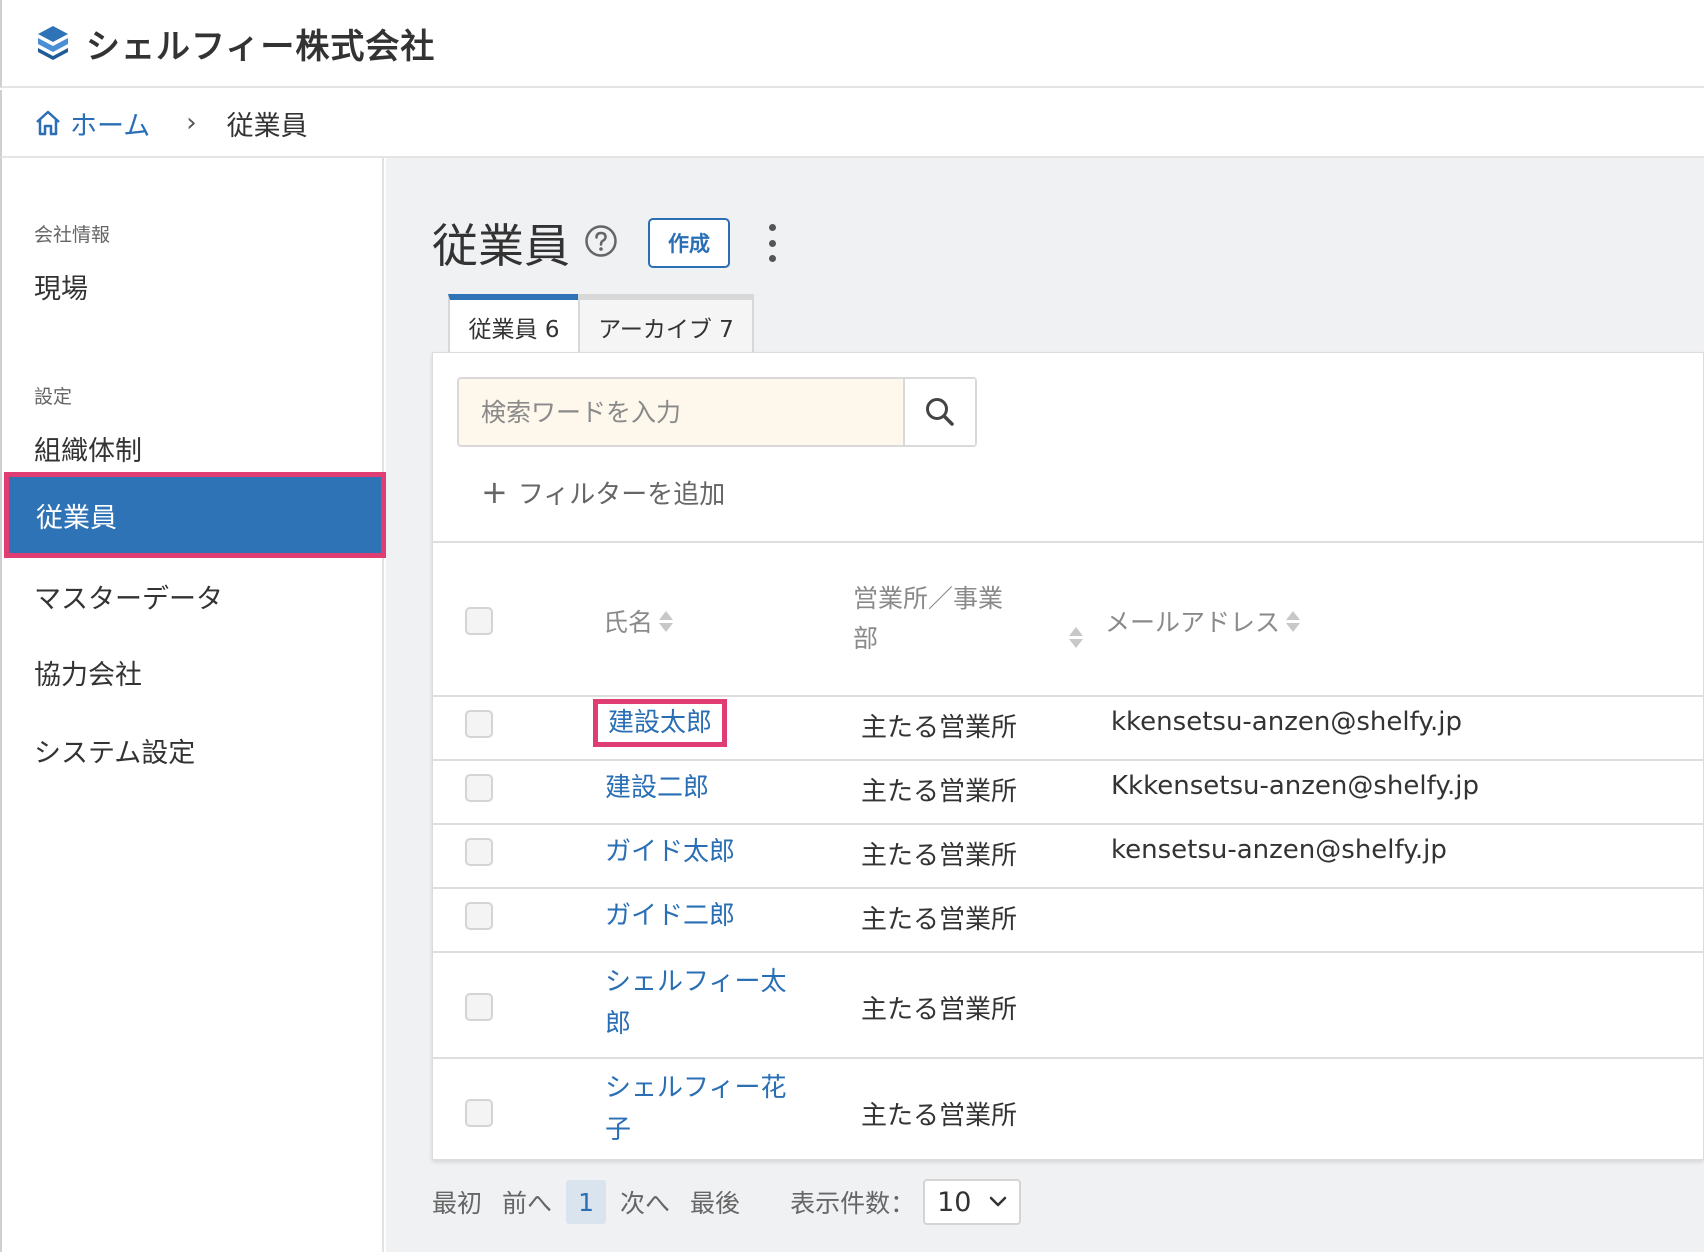  I want to click on search-button, so click(939, 412).